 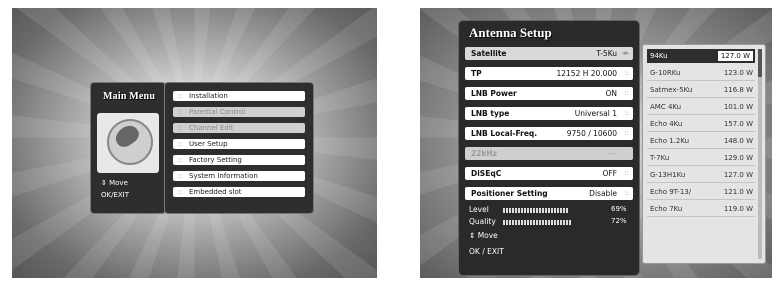 I want to click on menu-item-label: Embedded slot, so click(x=215, y=192).